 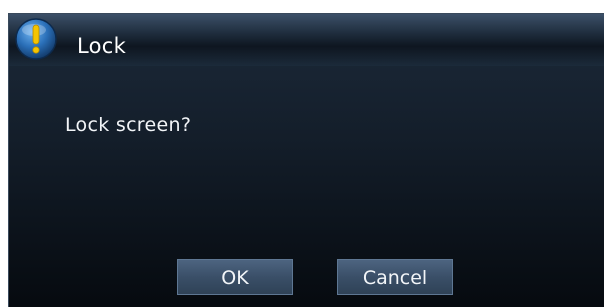 I want to click on warning-exclamation-icon, so click(x=36, y=39).